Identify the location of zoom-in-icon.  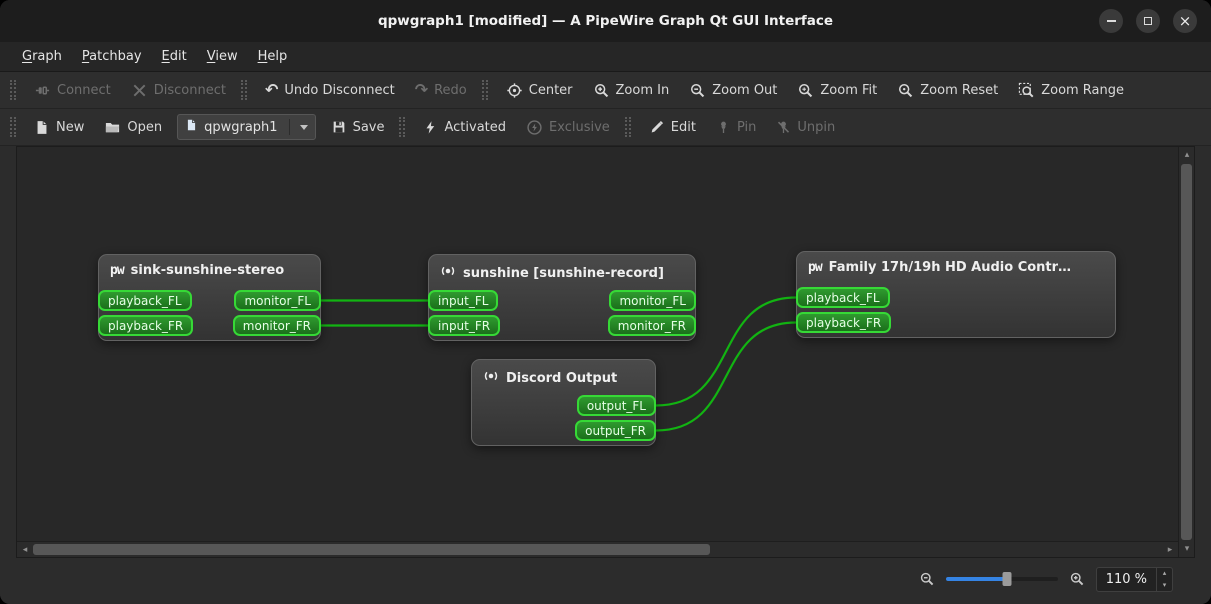
(601, 90).